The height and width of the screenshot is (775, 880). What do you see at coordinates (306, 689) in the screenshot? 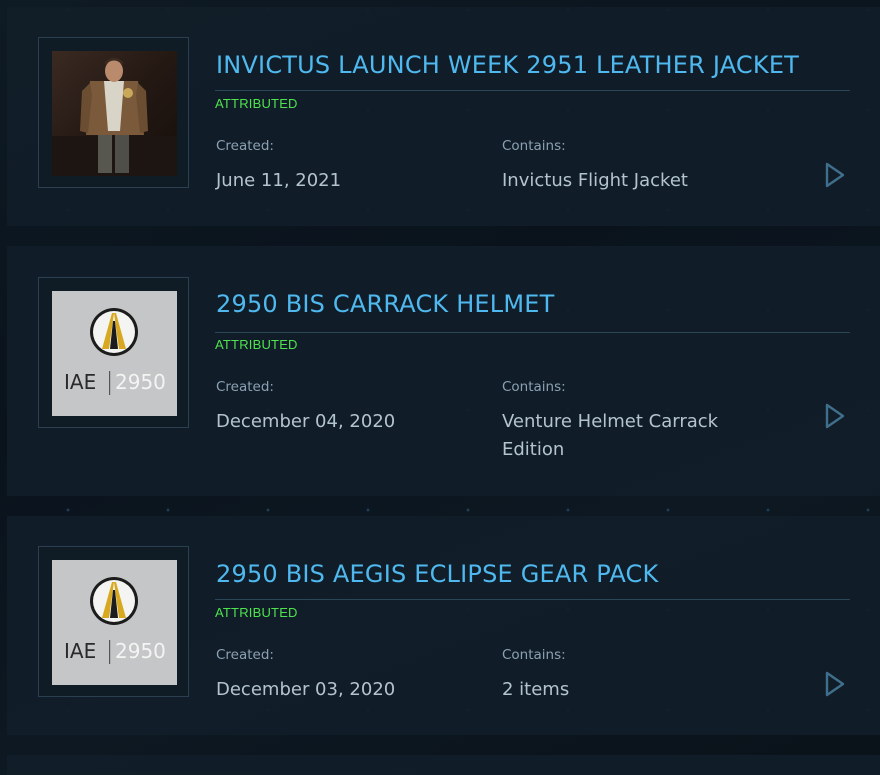
I see `created-value: December 03, 2020` at bounding box center [306, 689].